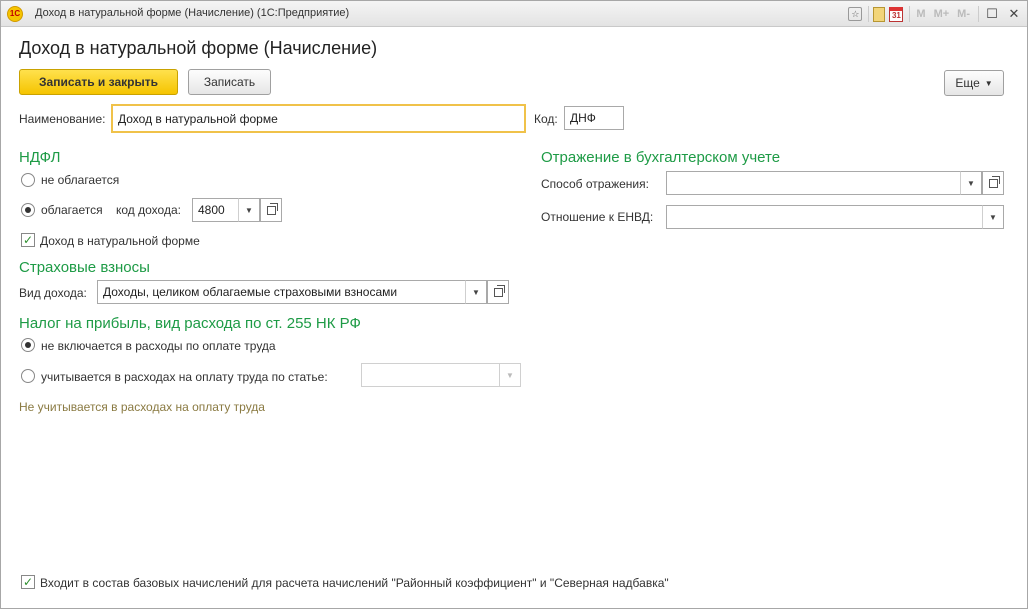 This screenshot has height=609, width=1028. Describe the element at coordinates (198, 48) in the screenshot. I see `form-title: Доход в натуральной форме (Начисление)` at that location.